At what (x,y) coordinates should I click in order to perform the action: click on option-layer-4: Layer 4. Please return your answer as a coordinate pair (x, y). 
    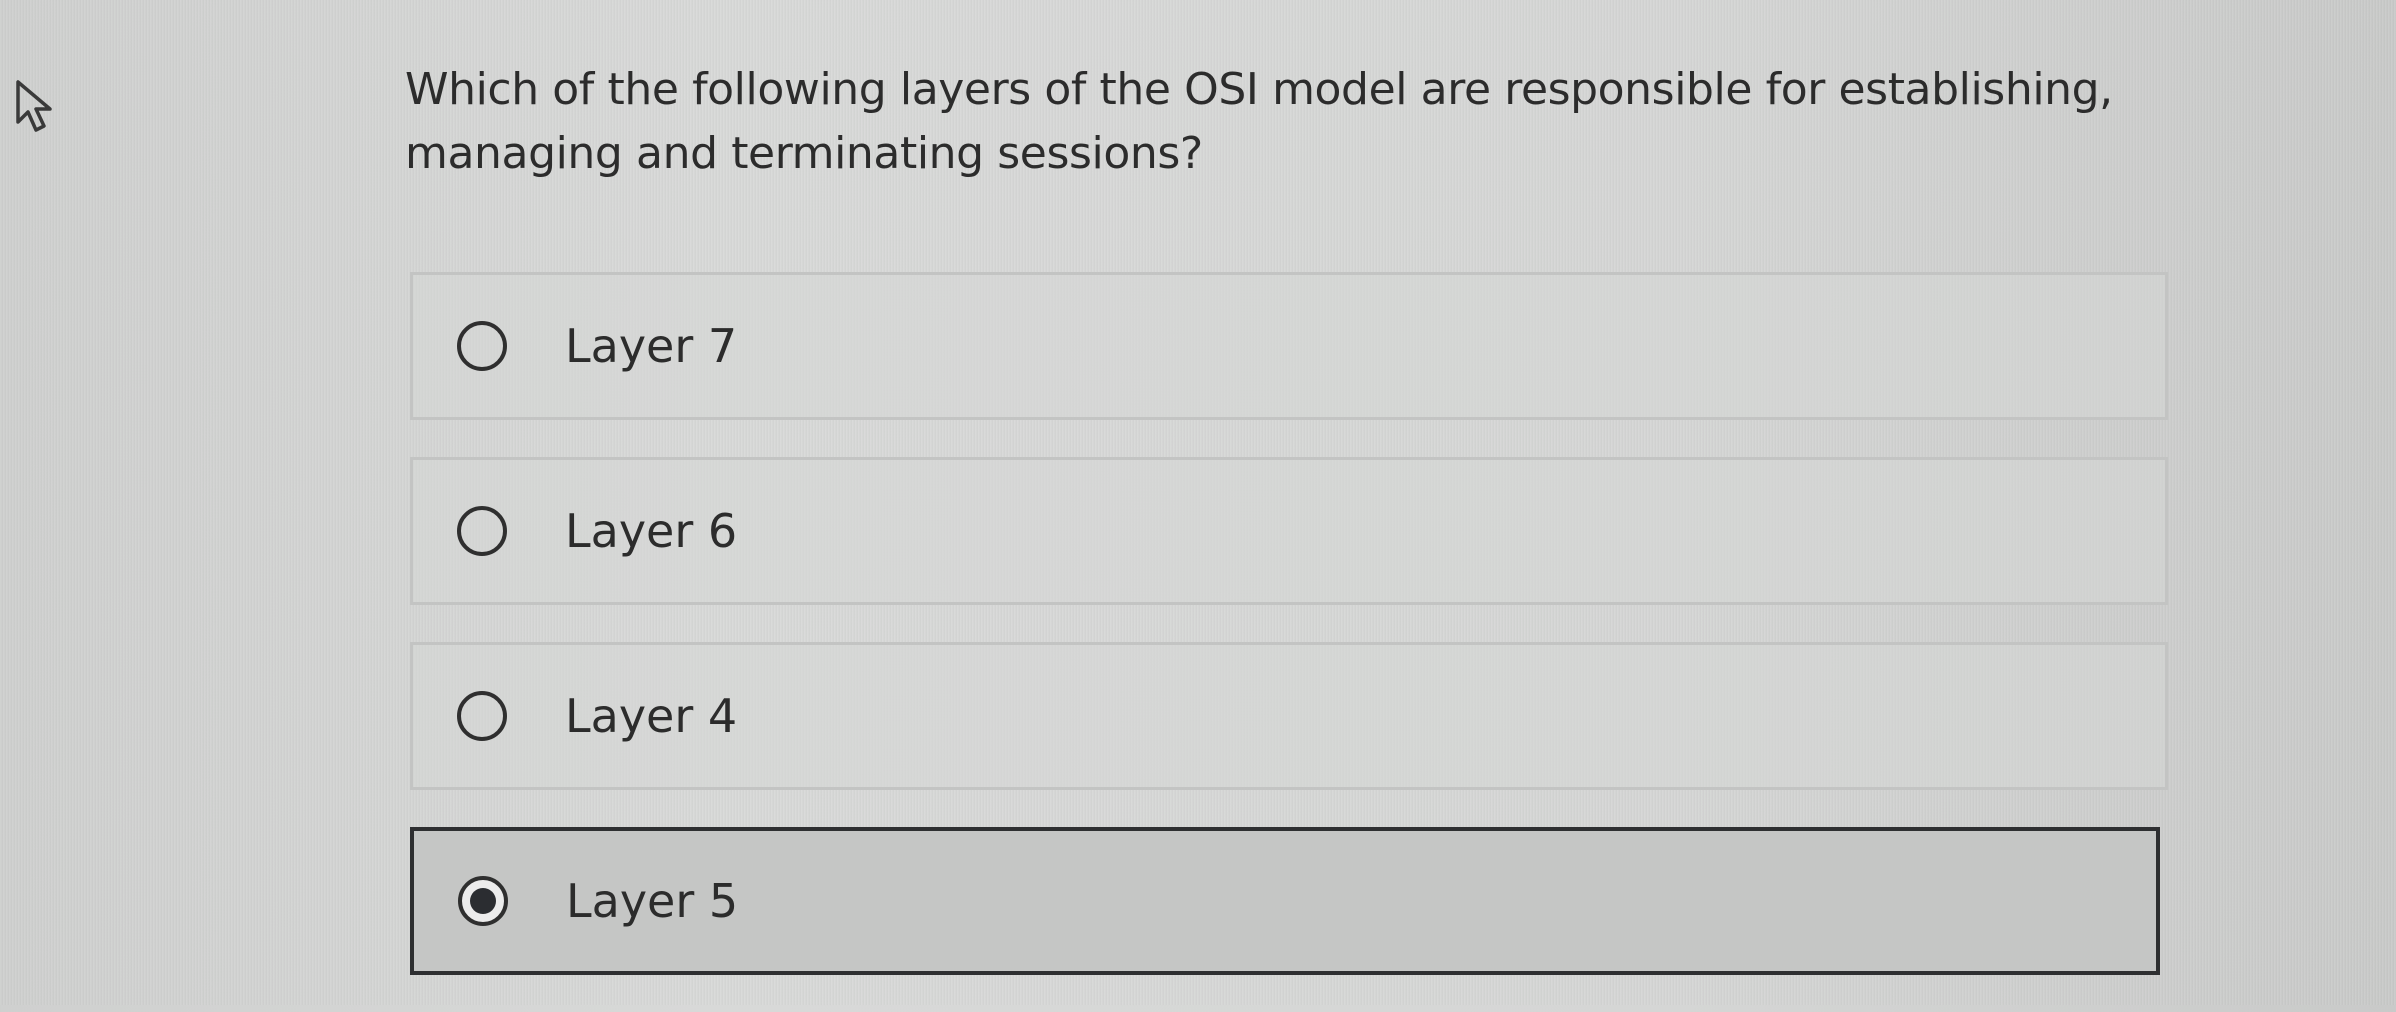
    Looking at the image, I should click on (1289, 716).